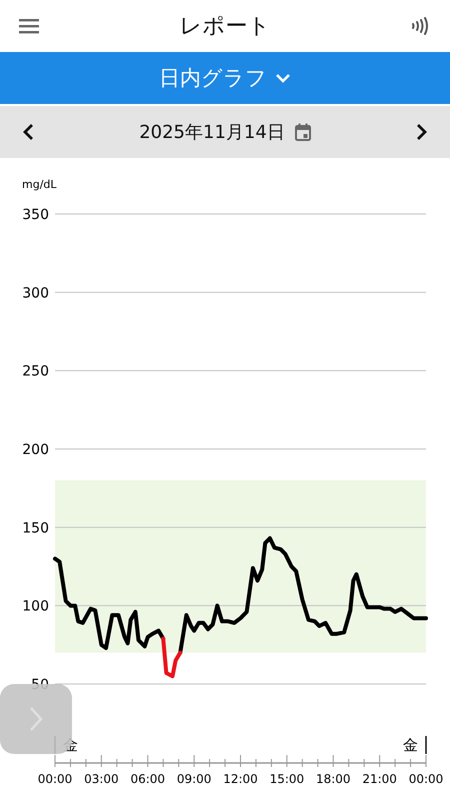  Describe the element at coordinates (101, 779) in the screenshot. I see `x-axis-label: 03:00` at that location.